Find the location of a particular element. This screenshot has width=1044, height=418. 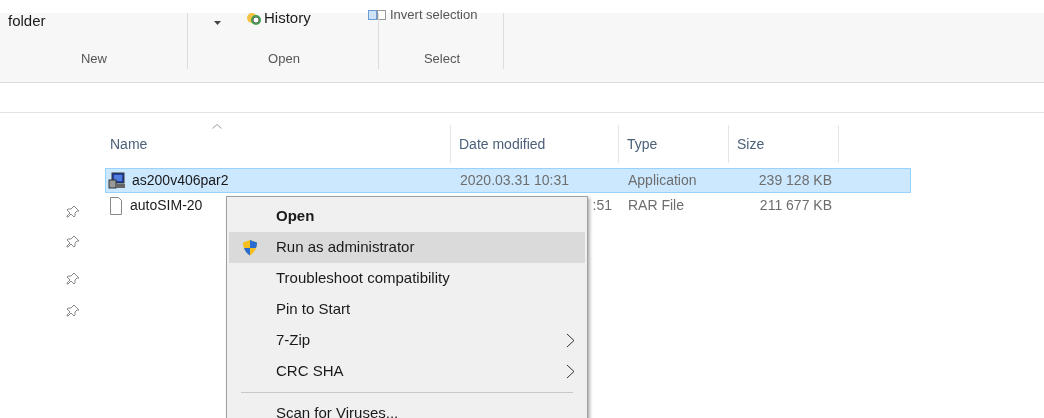

file-name: autoSIM-20 is located at coordinates (166, 205).